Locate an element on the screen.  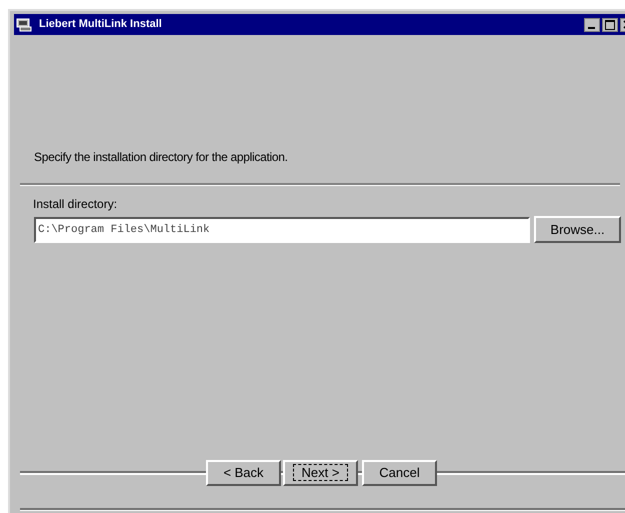
minimize-icon is located at coordinates (592, 25).